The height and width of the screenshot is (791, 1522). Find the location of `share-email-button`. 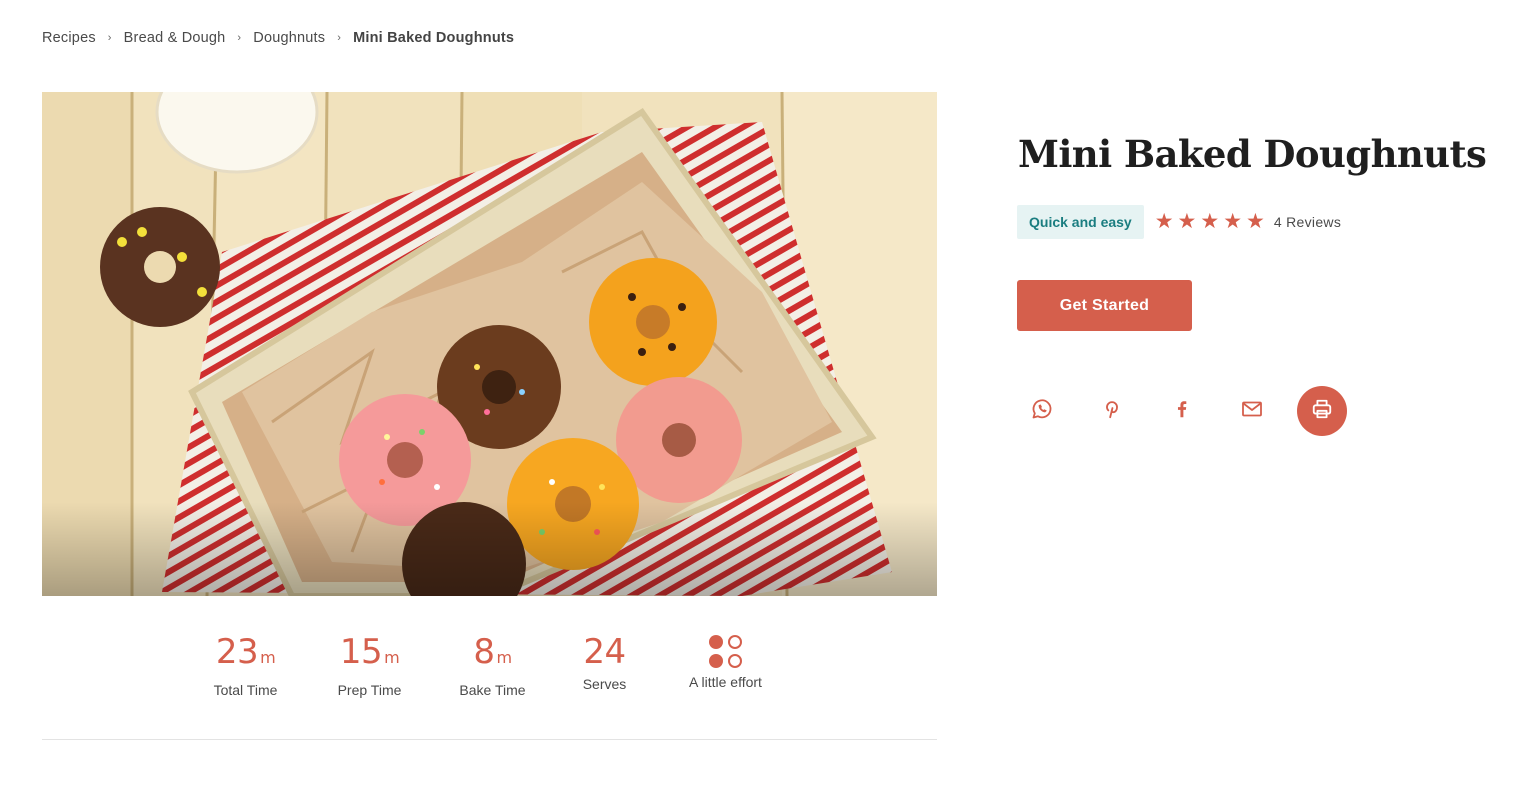

share-email-button is located at coordinates (1252, 411).